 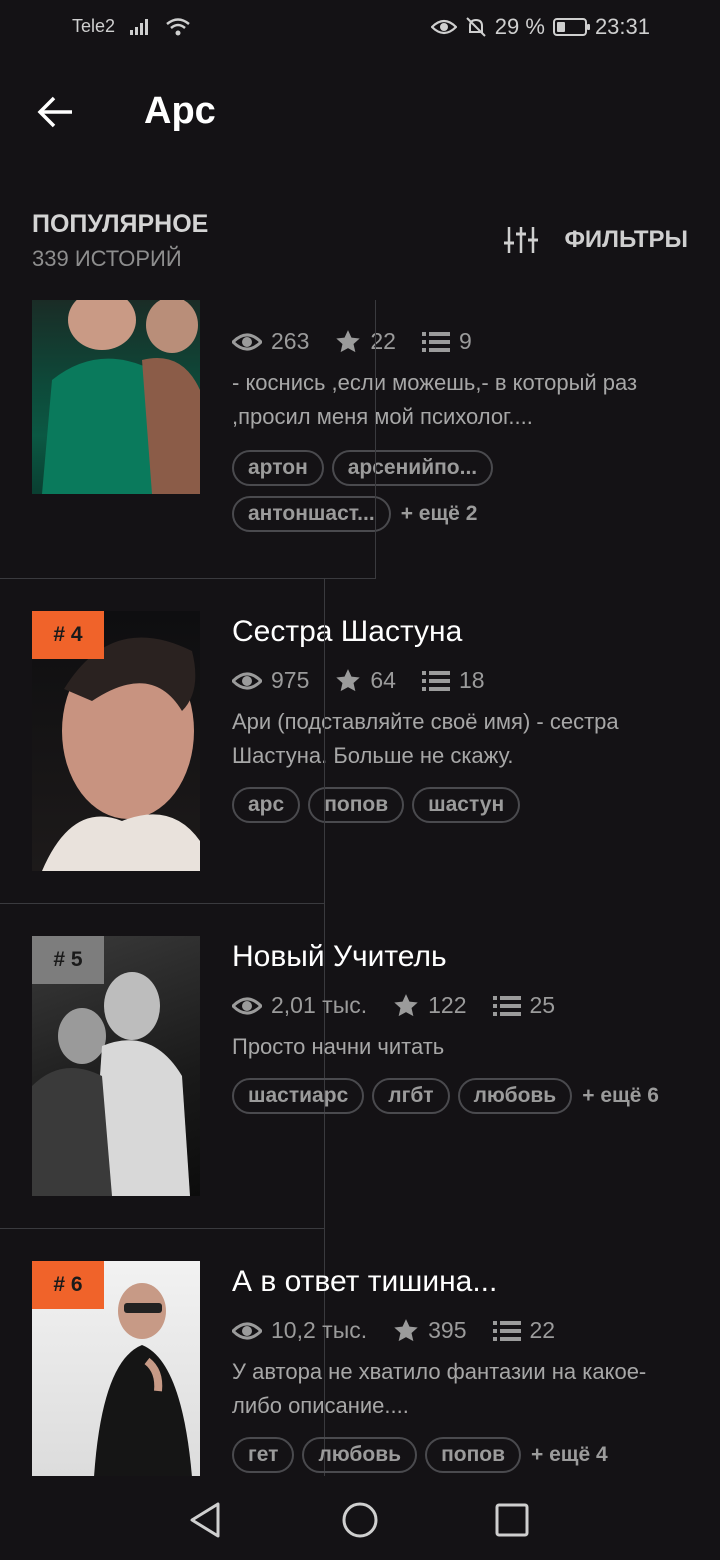 I want to click on chapters-count: 22, so click(x=542, y=1330).